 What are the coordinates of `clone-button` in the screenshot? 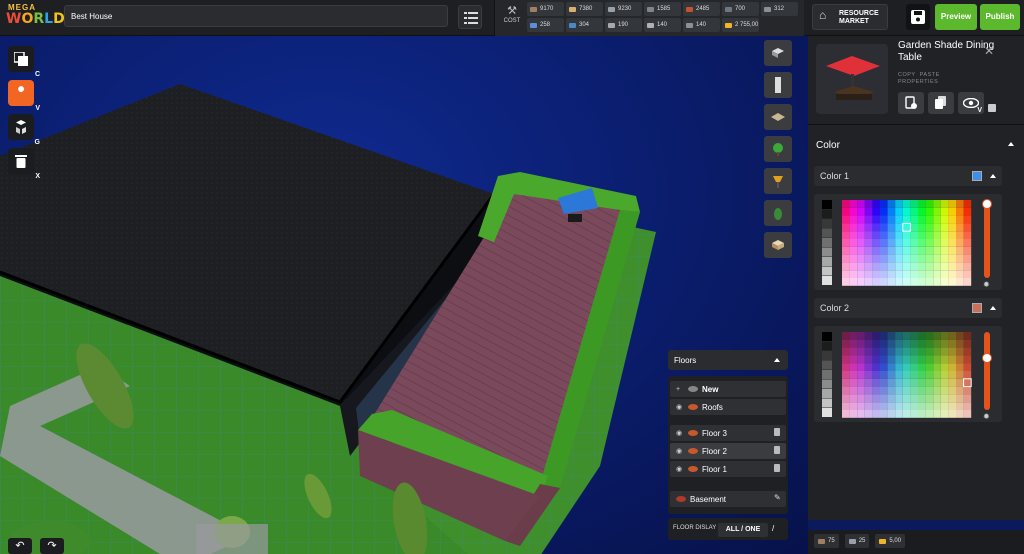 It's located at (941, 103).